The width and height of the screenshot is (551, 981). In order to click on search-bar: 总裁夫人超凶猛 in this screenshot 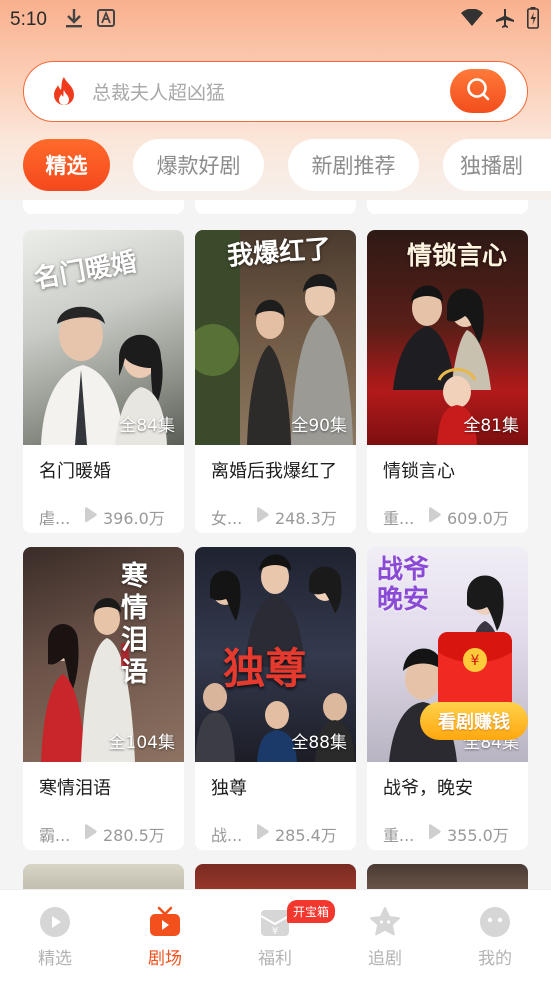, I will do `click(275, 91)`.